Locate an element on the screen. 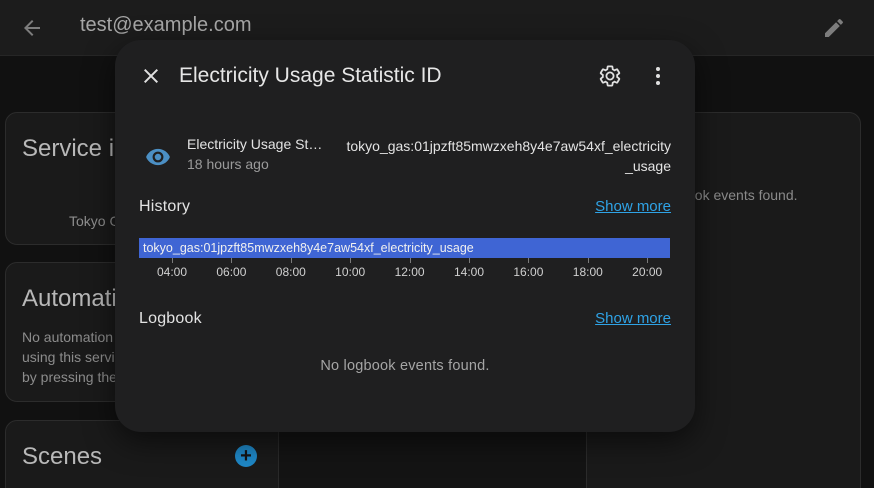 The width and height of the screenshot is (874, 488). timeline-tick-label: 12:00 is located at coordinates (409, 272).